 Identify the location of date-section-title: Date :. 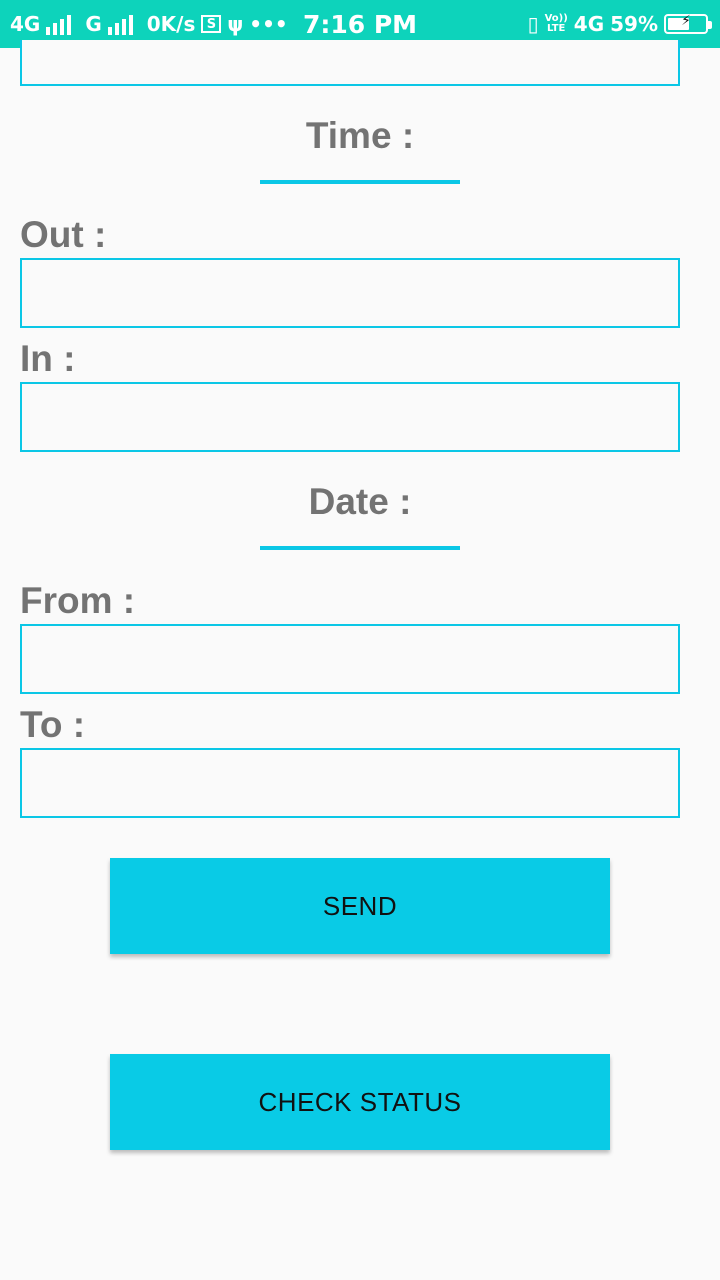
(360, 501).